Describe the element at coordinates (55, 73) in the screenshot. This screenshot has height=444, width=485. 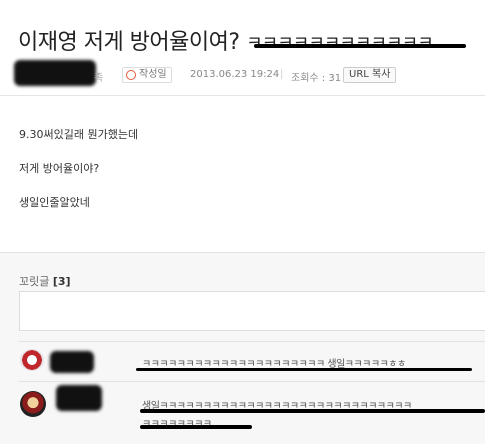
I see `author-censored` at that location.